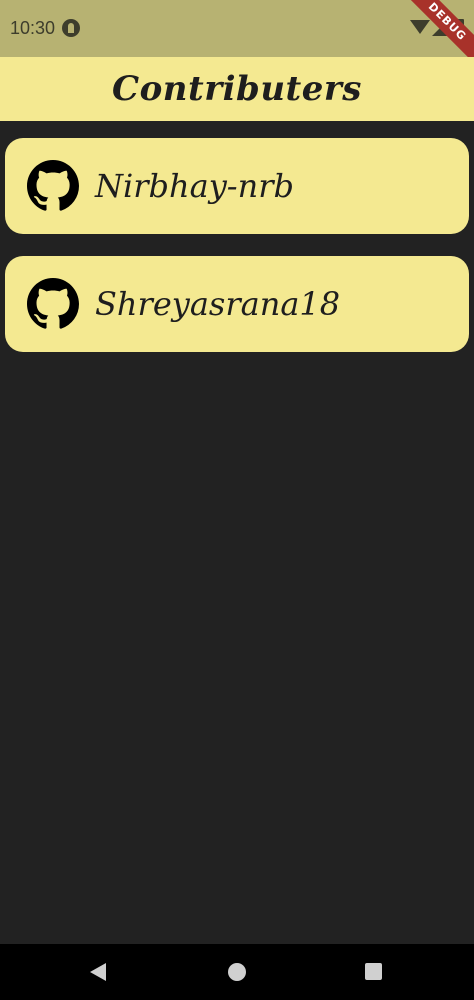 The image size is (474, 1000). I want to click on status-bar: 10:30, so click(237, 28).